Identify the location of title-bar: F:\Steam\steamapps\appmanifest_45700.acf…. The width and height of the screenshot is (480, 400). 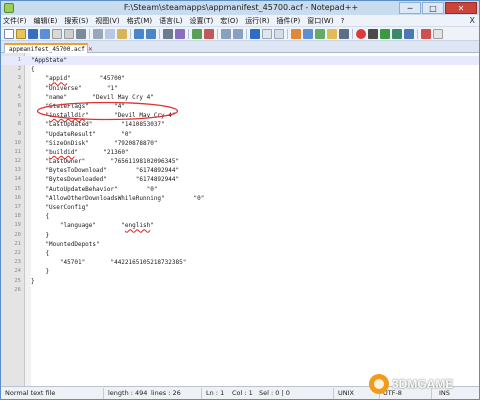
(240, 8).